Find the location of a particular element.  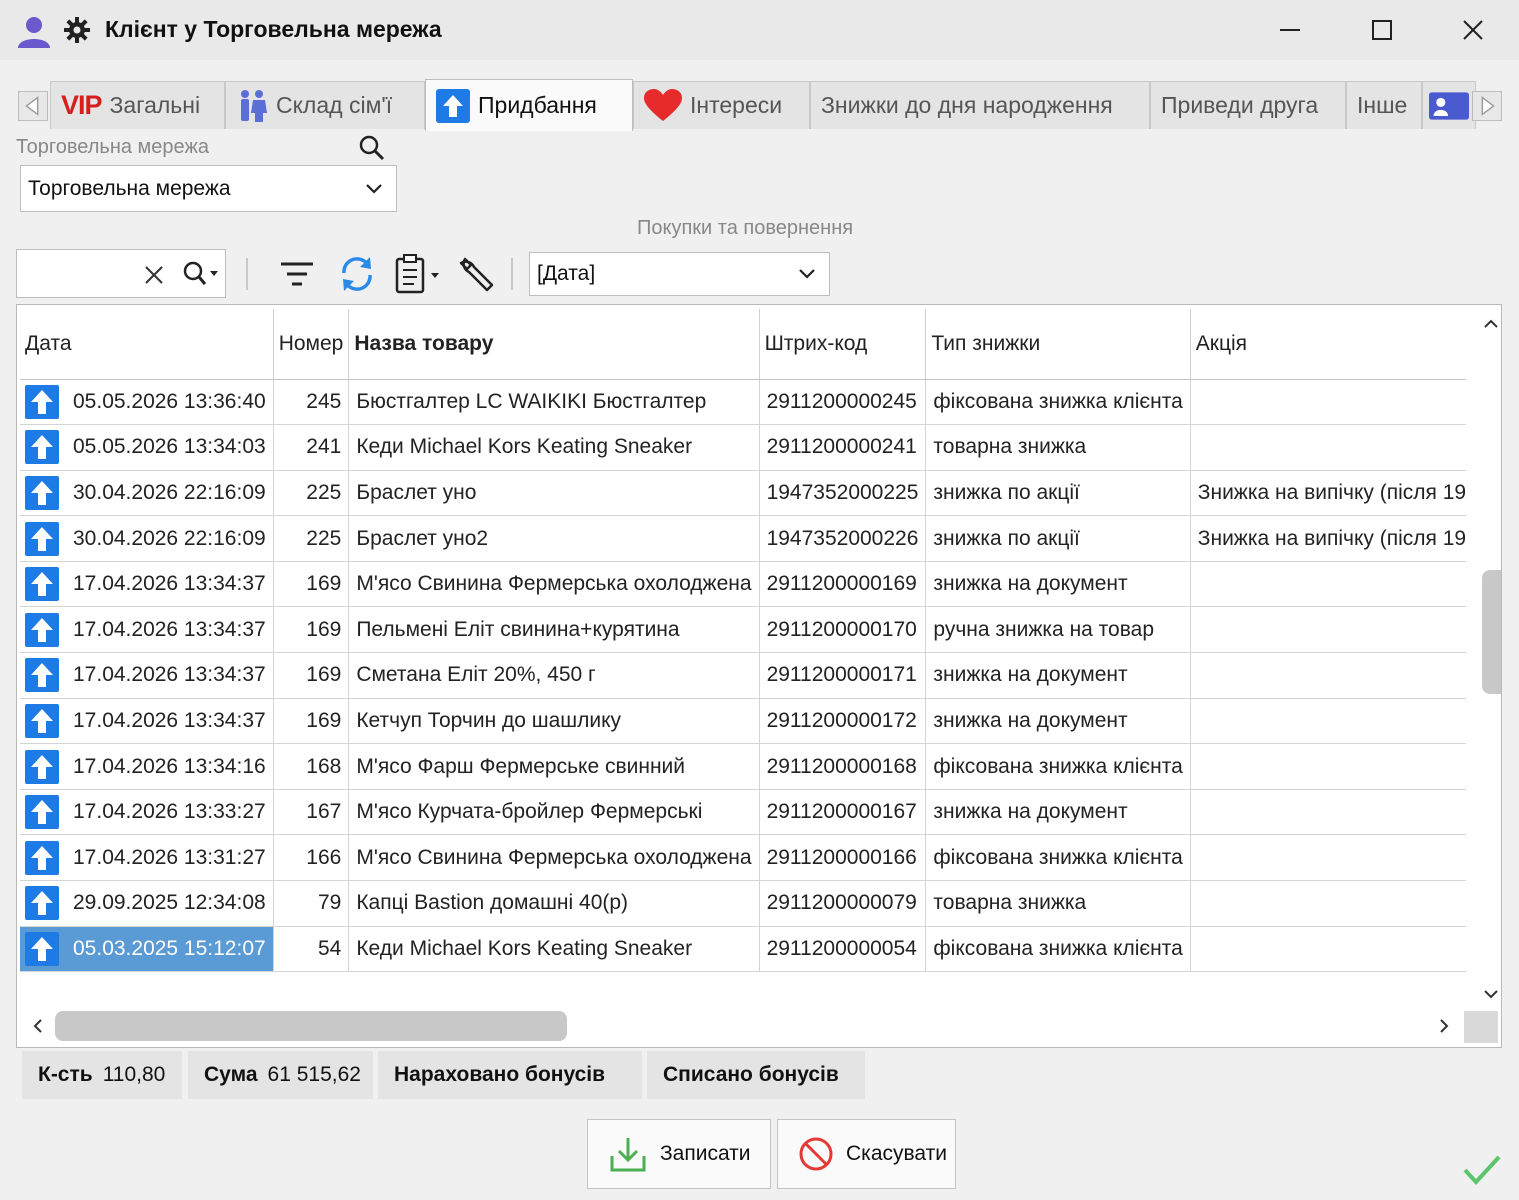

minimize-icon is located at coordinates (1290, 30).